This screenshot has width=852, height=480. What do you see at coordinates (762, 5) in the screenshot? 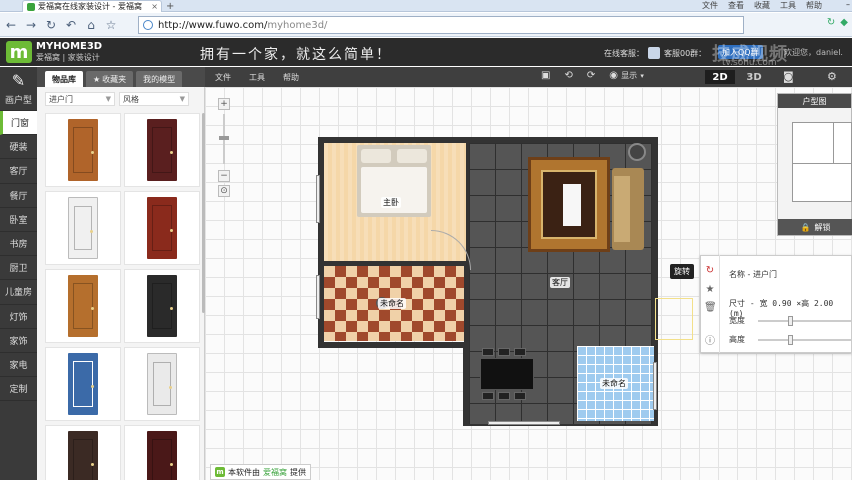
I see `menu-favorites: 收藏` at bounding box center [762, 5].